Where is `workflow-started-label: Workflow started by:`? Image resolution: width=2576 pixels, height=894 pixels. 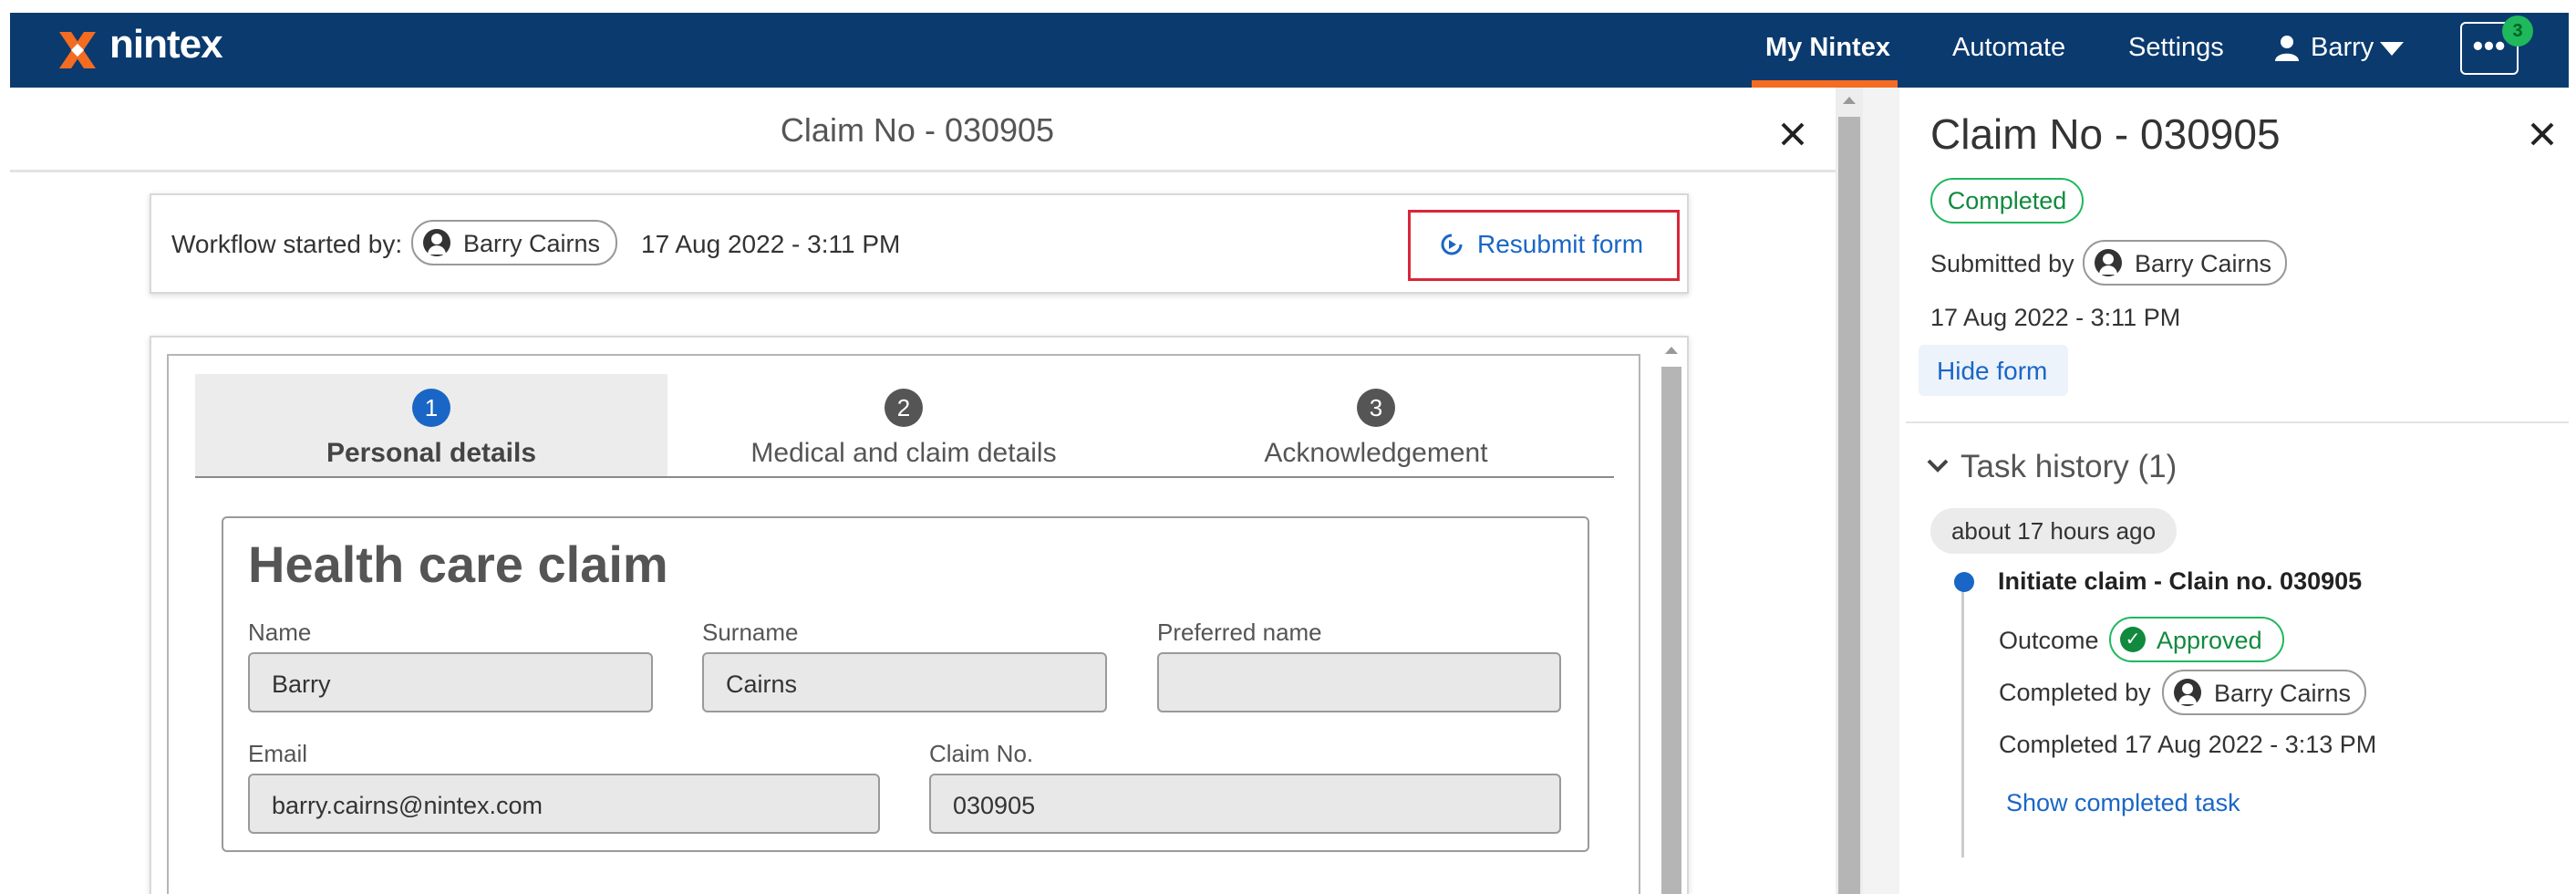 workflow-started-label: Workflow started by: is located at coordinates (287, 244).